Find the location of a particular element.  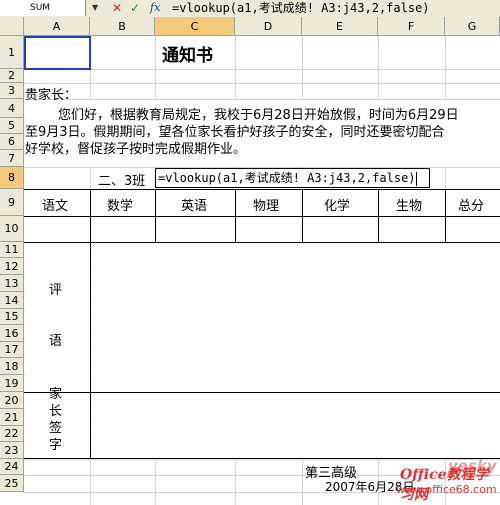

body-line-3: 好学校，督促孩子按时完成假期作业。 is located at coordinates (136, 149).